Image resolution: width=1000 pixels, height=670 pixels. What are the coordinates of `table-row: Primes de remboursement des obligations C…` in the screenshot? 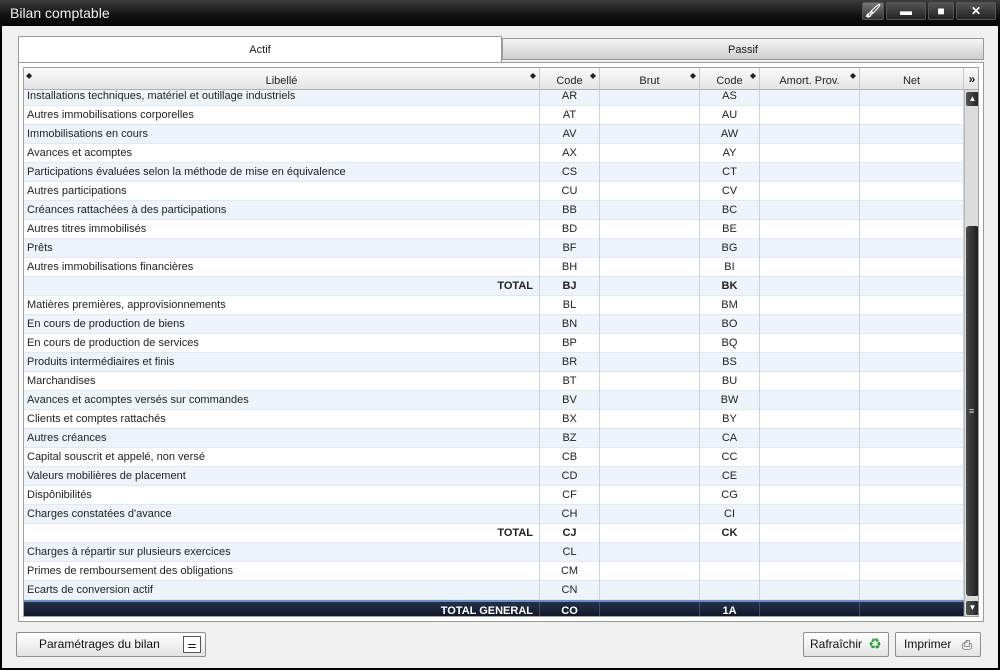 It's located at (494, 571).